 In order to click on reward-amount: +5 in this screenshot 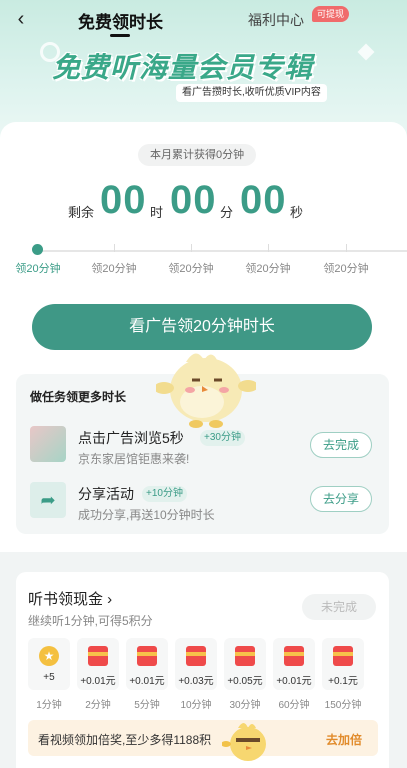, I will do `click(49, 677)`.